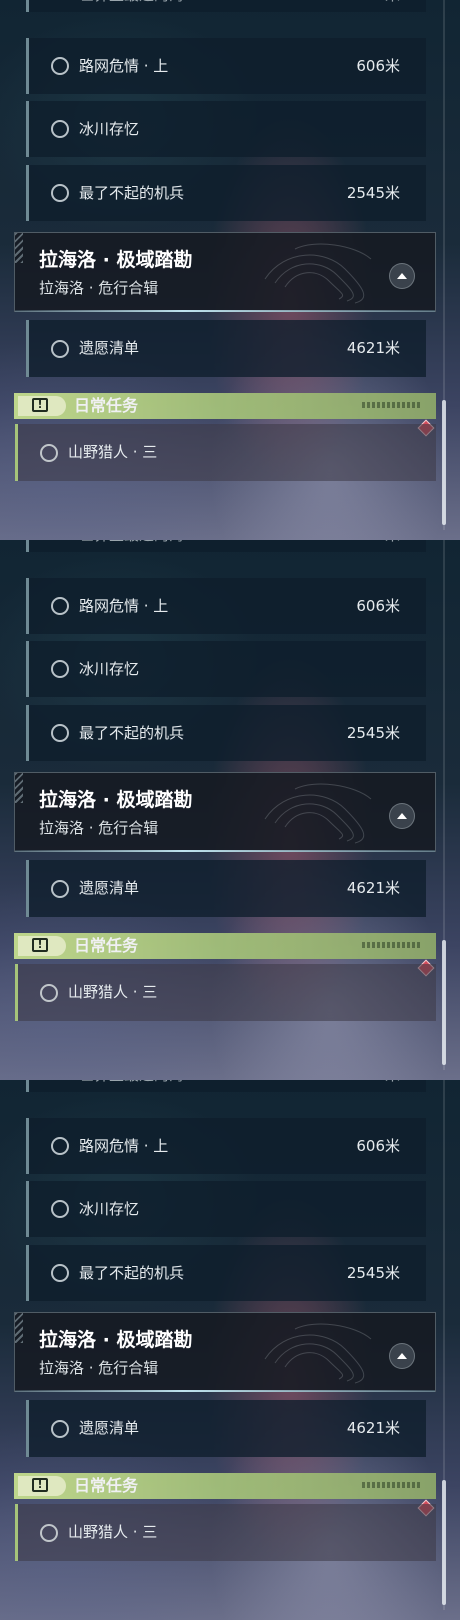  I want to click on quest-distance: 606米, so click(378, 66).